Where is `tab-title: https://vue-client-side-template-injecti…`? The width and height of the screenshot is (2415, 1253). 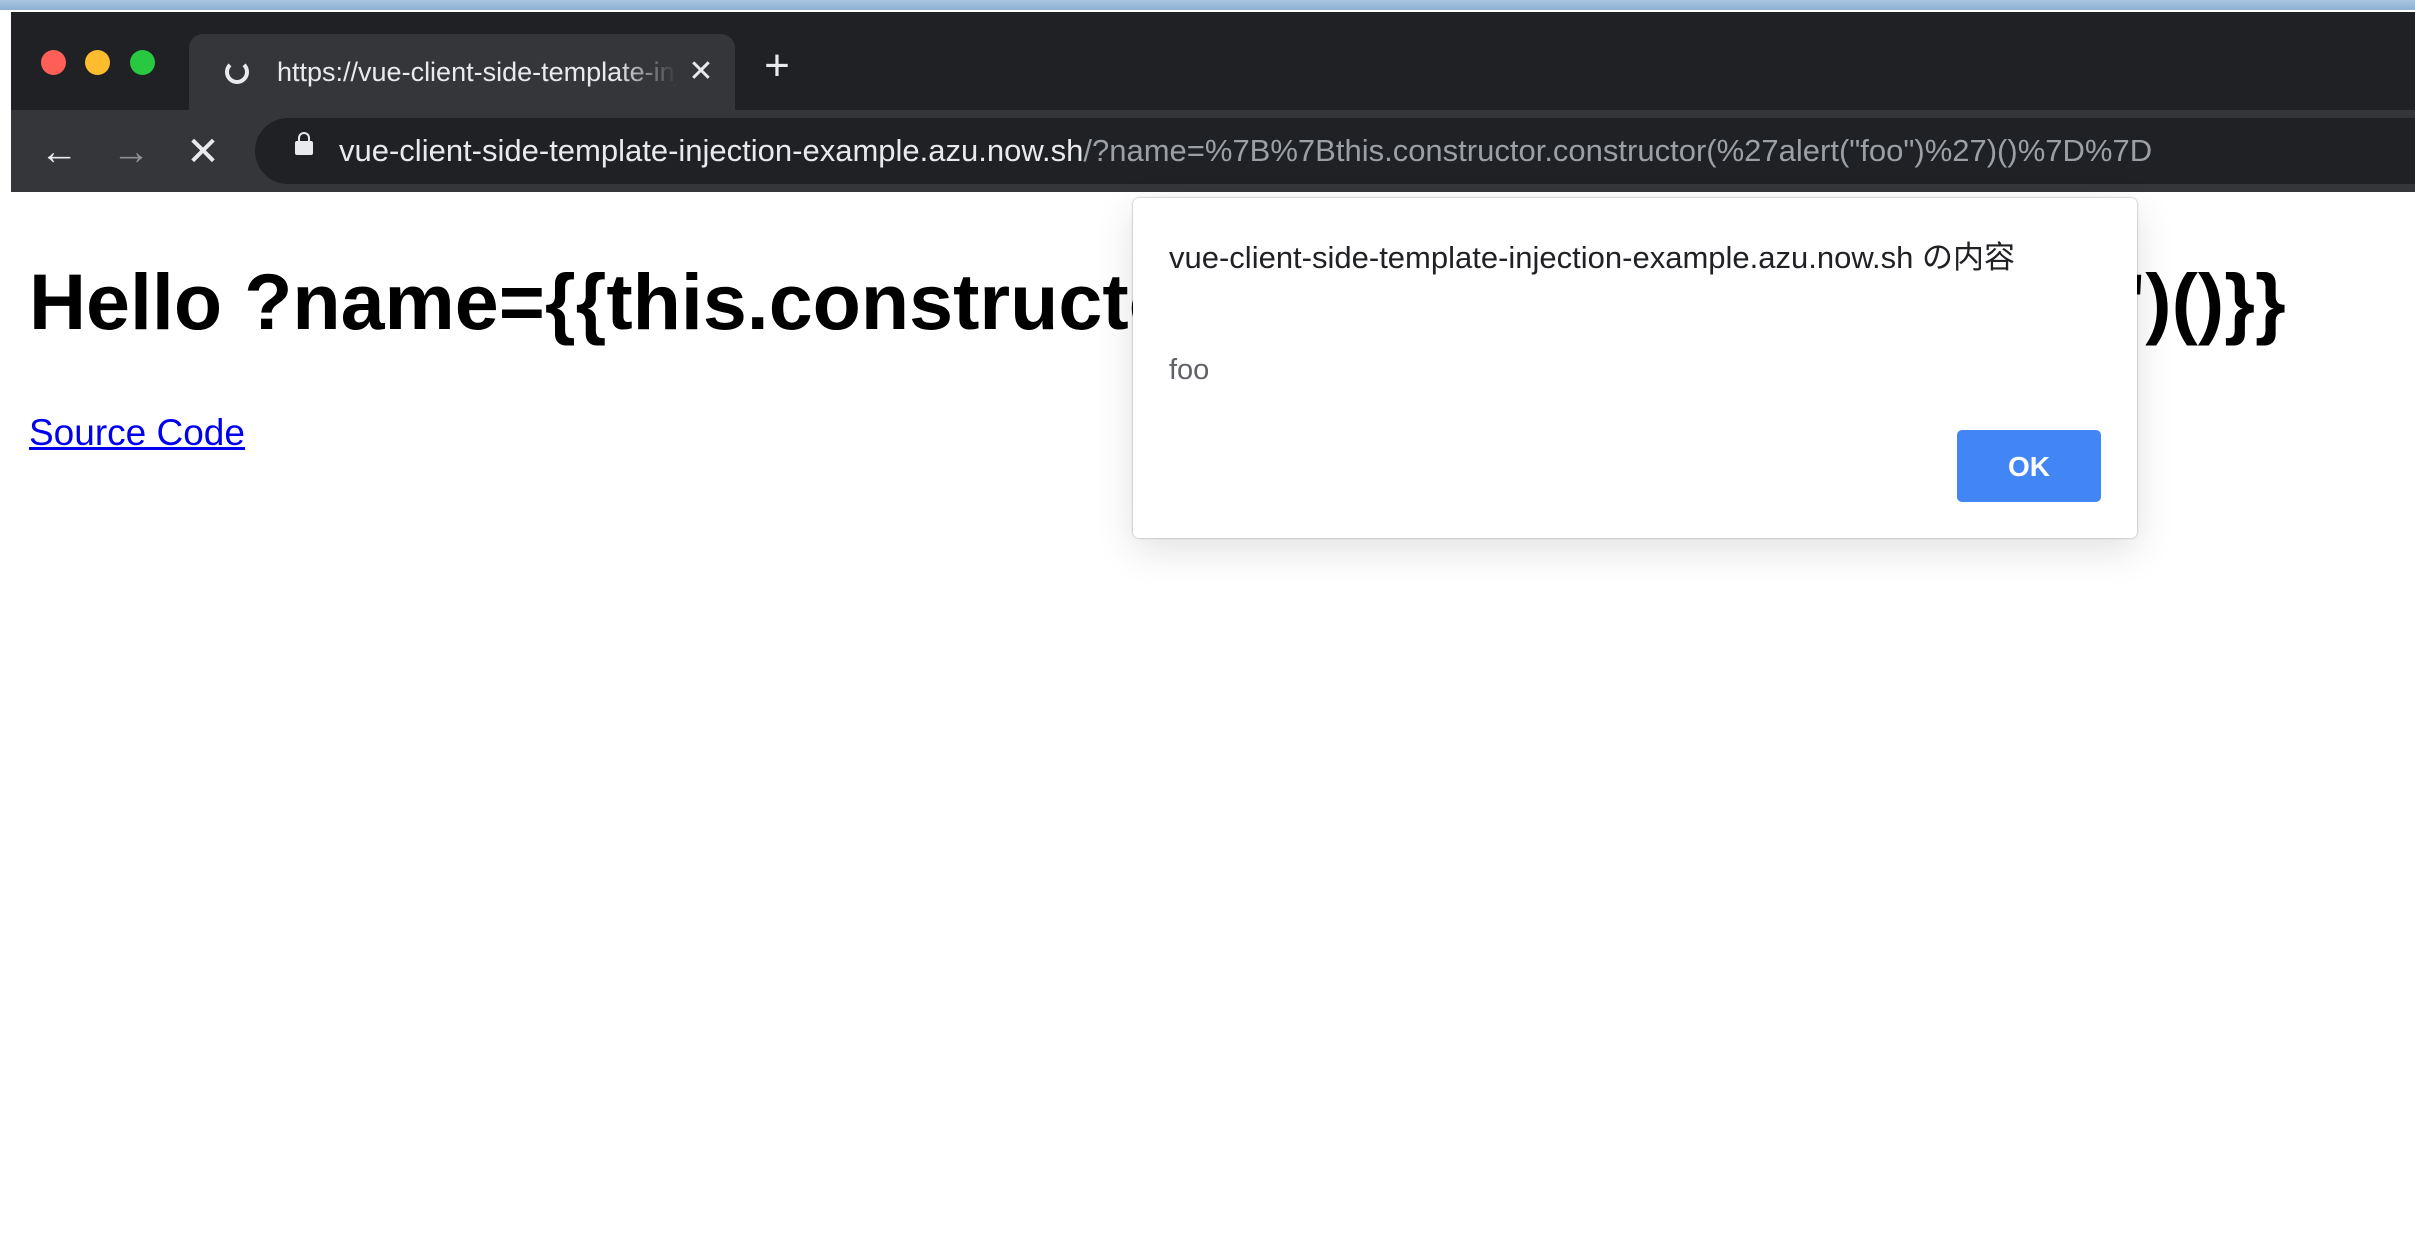
tab-title: https://vue-client-side-template-injecti… is located at coordinates (477, 72).